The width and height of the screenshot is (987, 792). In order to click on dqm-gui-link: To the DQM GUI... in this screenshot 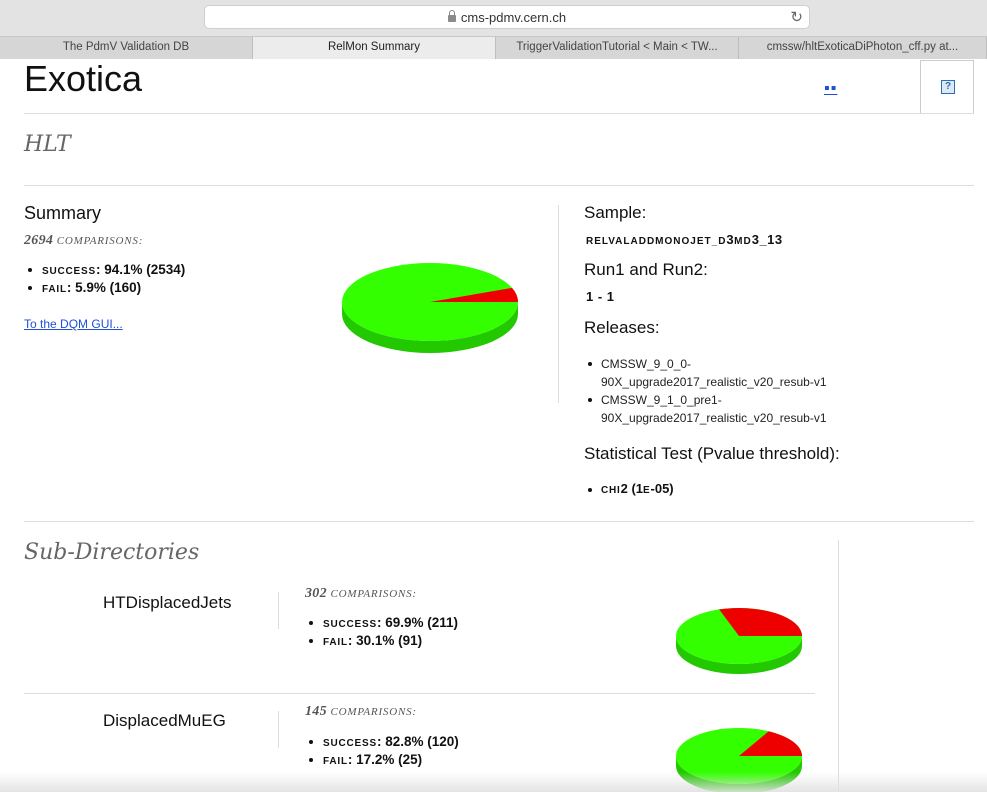, I will do `click(73, 324)`.